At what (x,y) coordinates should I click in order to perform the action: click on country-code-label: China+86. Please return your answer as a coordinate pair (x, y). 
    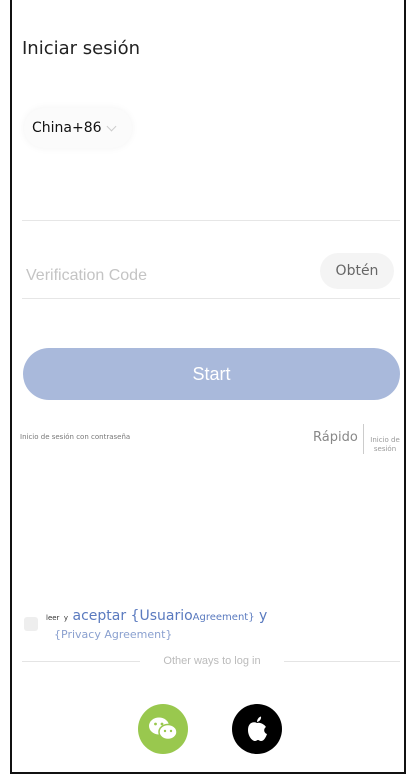
    Looking at the image, I should click on (67, 128).